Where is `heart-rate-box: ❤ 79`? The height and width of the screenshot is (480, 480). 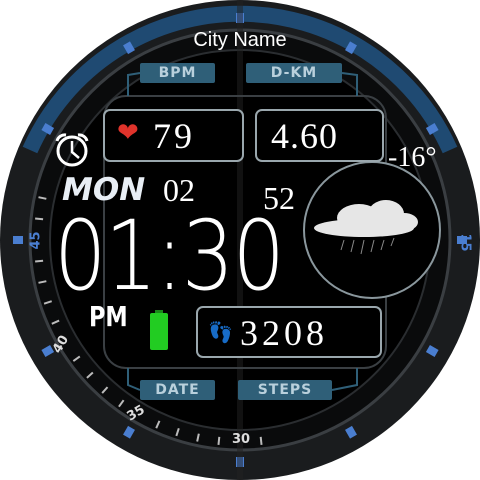
heart-rate-box: ❤ 79 is located at coordinates (173, 135).